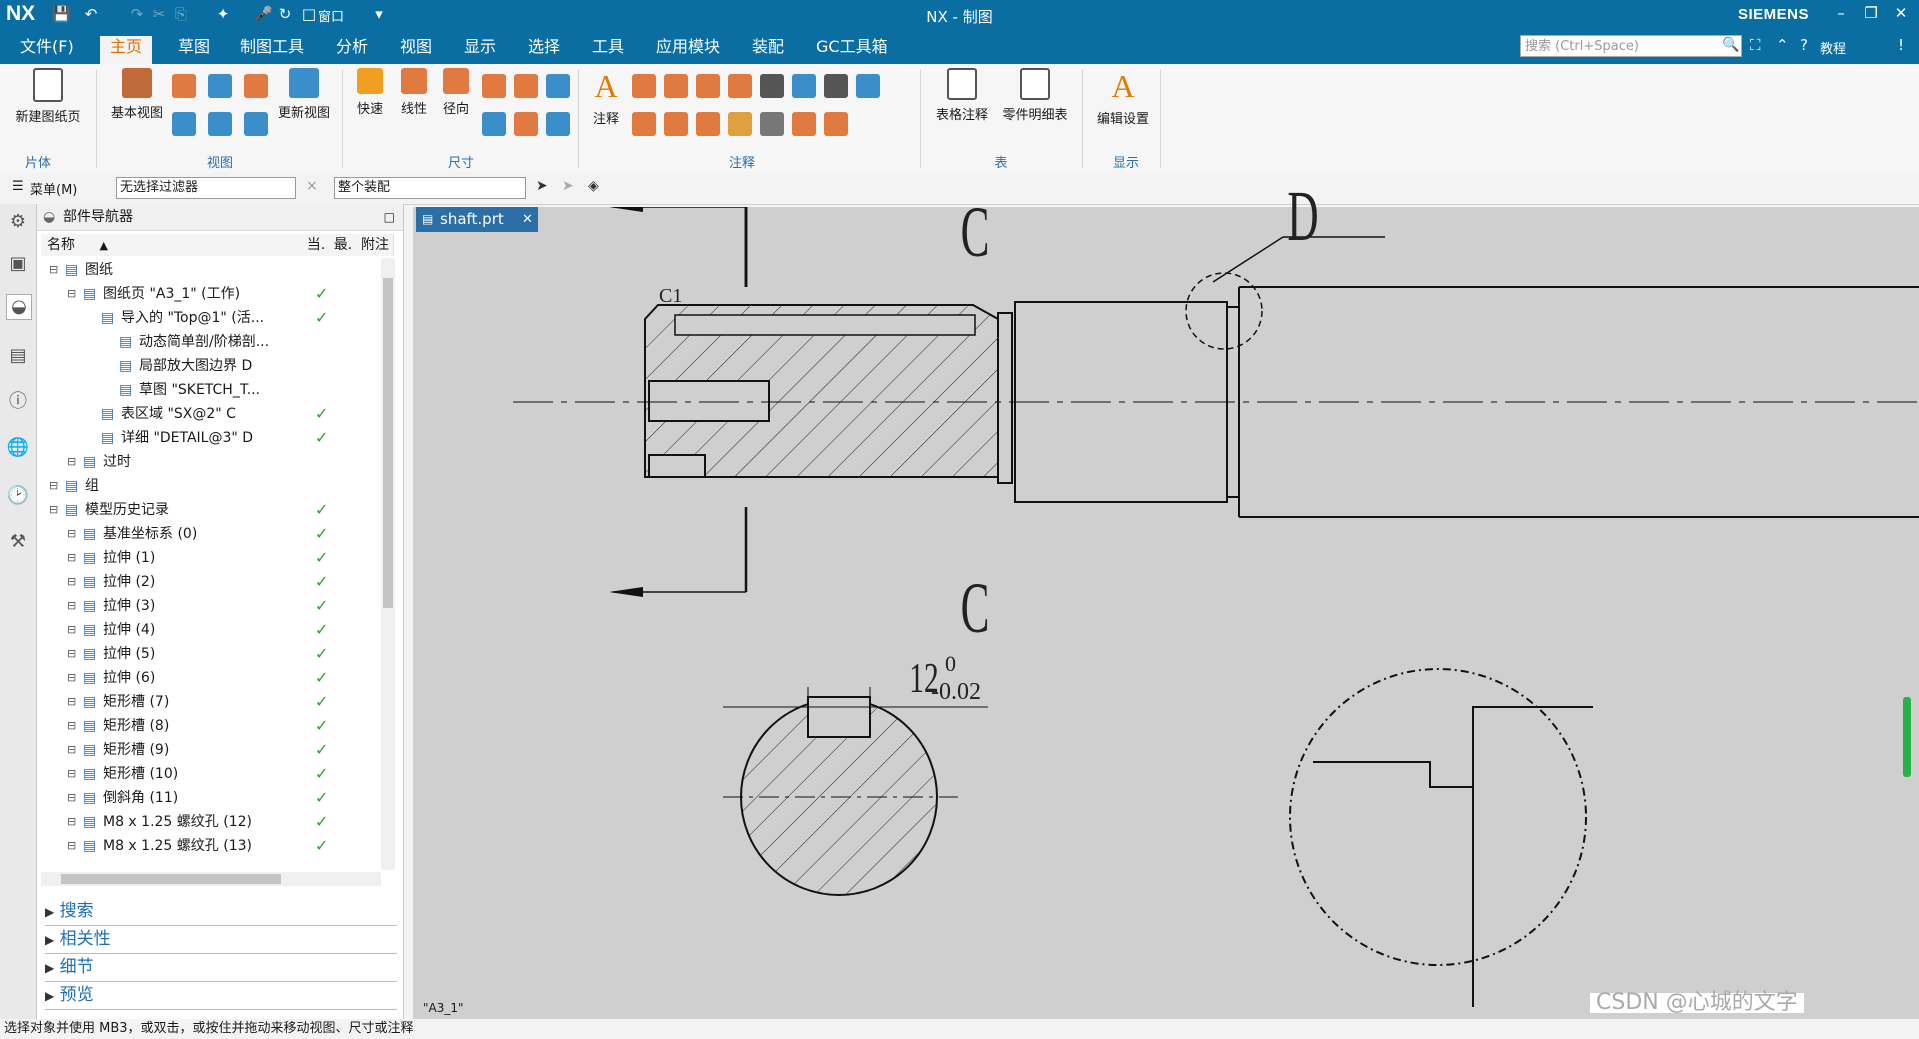 This screenshot has width=1919, height=1039. I want to click on section-search: ▶ 搜索, so click(221, 912).